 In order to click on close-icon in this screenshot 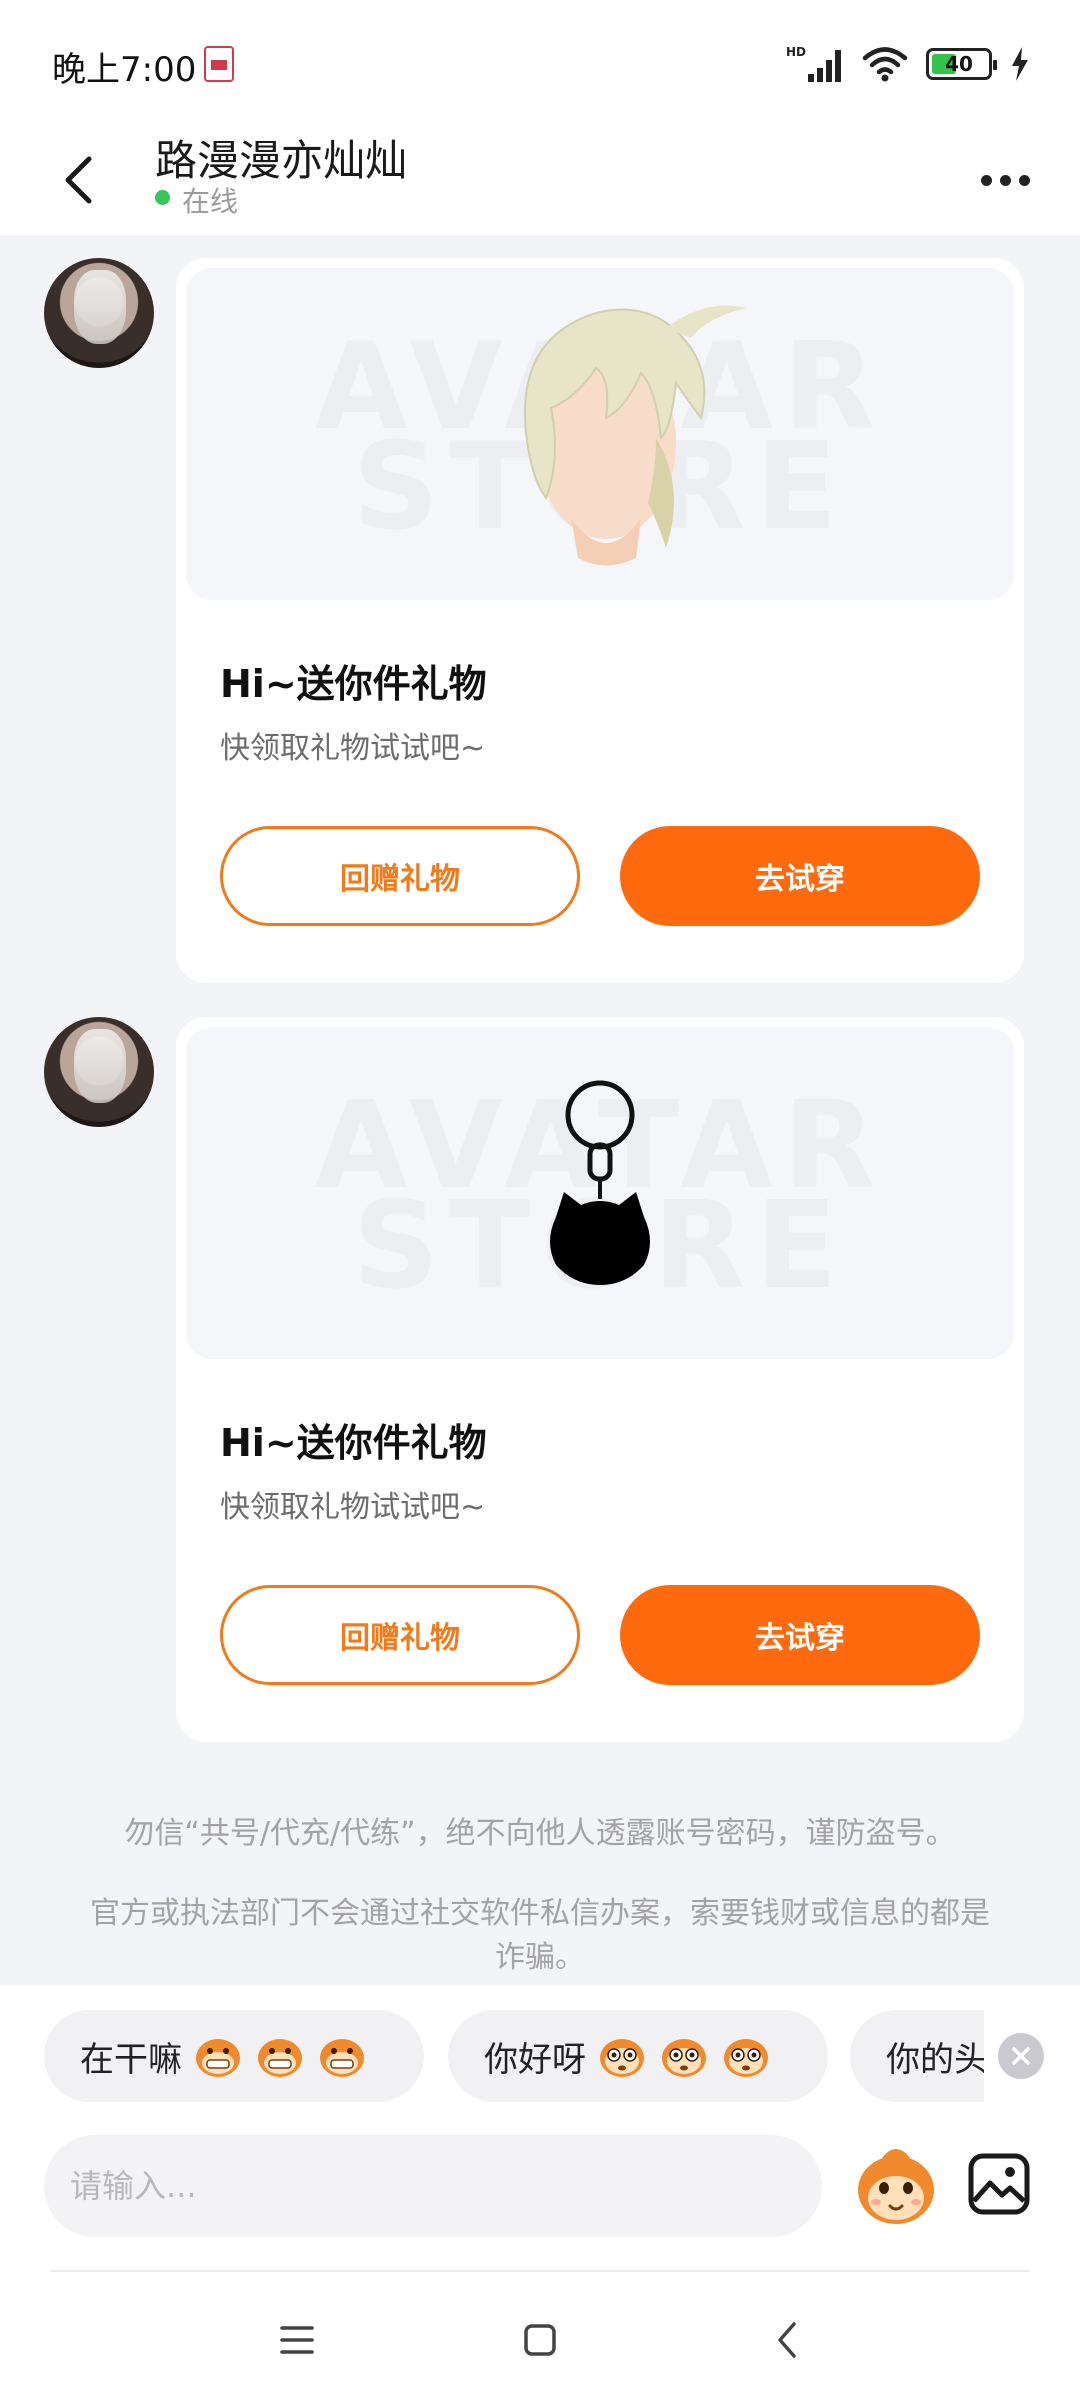, I will do `click(1021, 2056)`.